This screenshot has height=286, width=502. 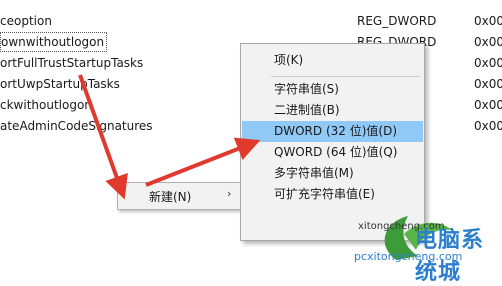 What do you see at coordinates (336, 152) in the screenshot?
I see `menu-item-label: QWORD (64 位)值(Q)` at bounding box center [336, 152].